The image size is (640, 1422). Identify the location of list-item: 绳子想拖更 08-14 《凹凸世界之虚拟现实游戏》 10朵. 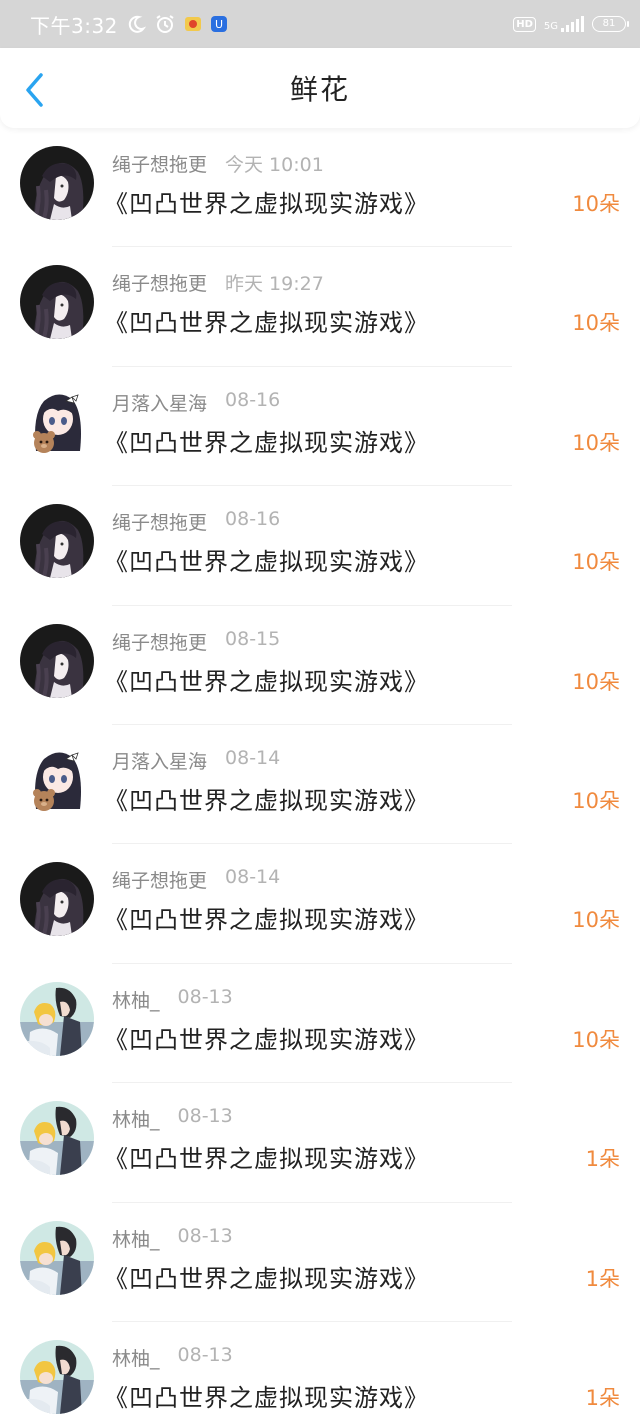
(320, 904).